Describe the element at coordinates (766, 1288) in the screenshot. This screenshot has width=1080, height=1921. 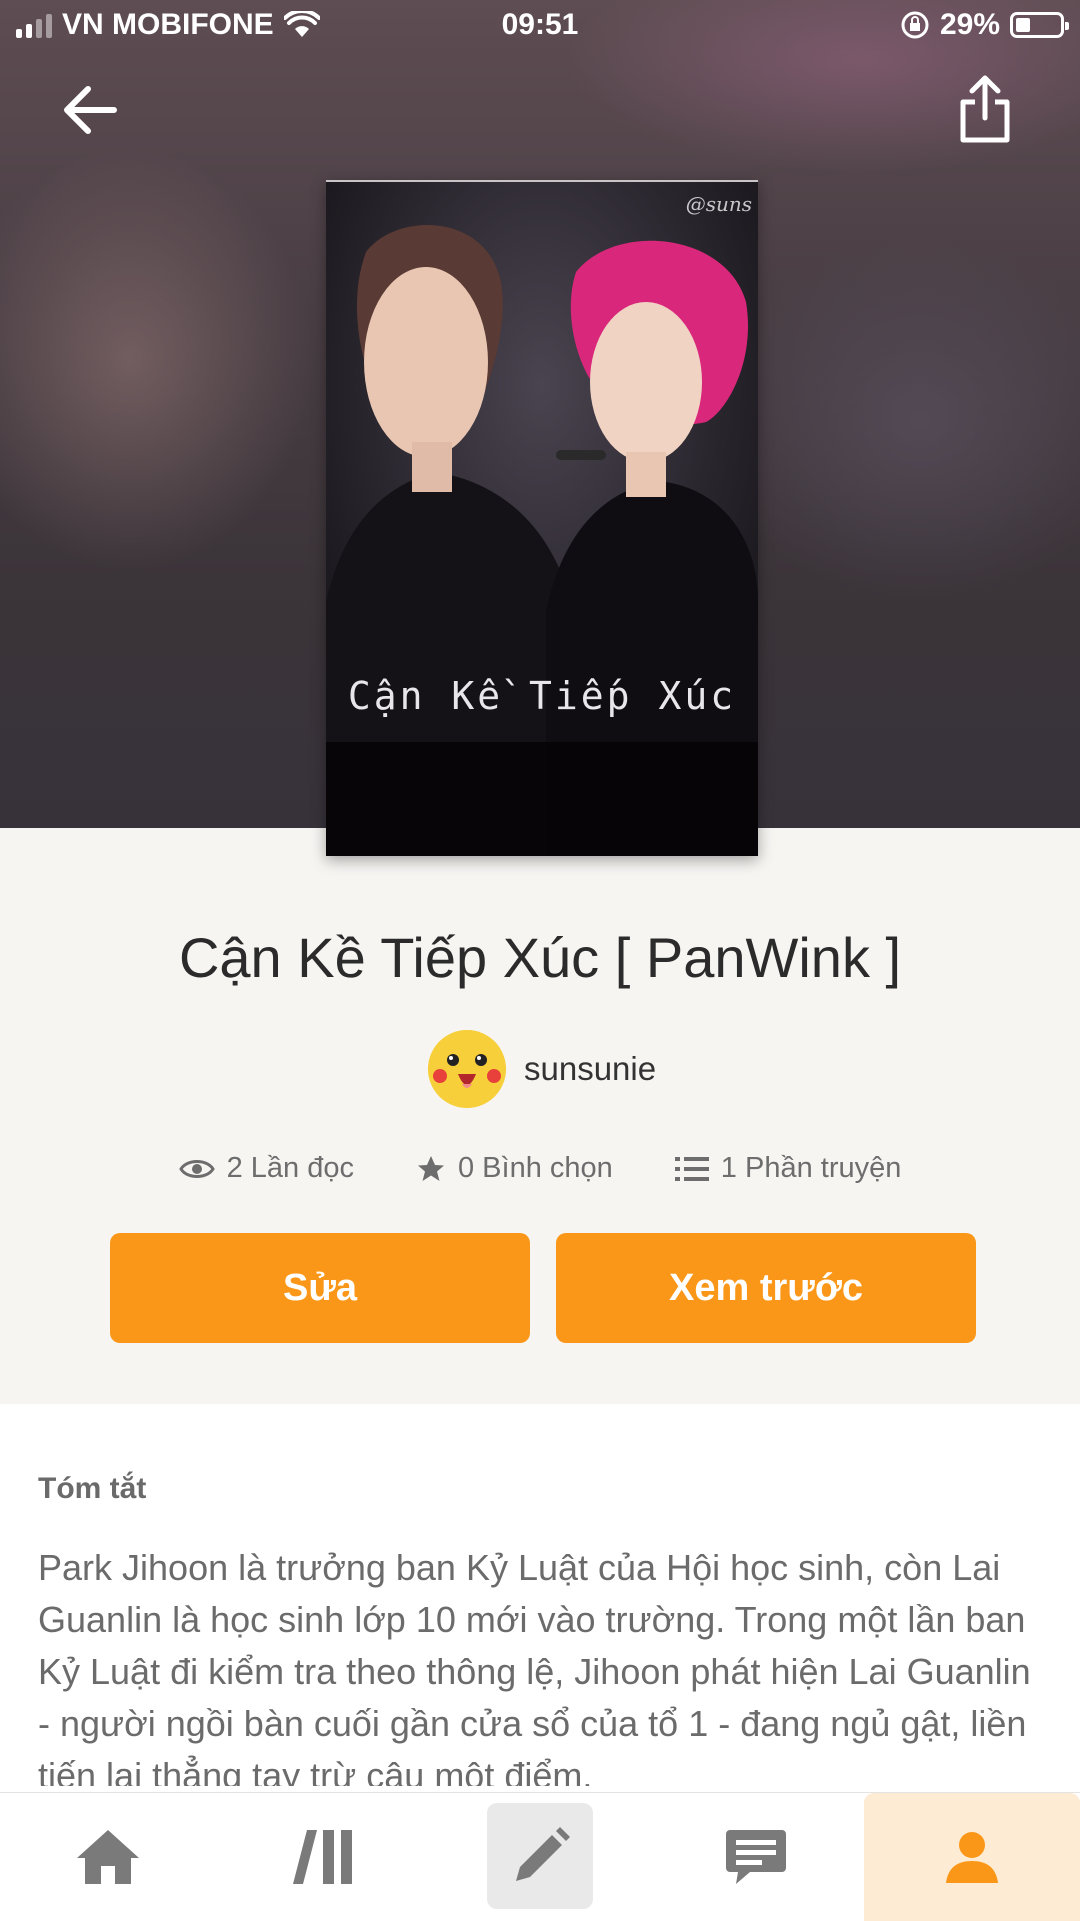
I see `preview-button: Xem trước` at that location.